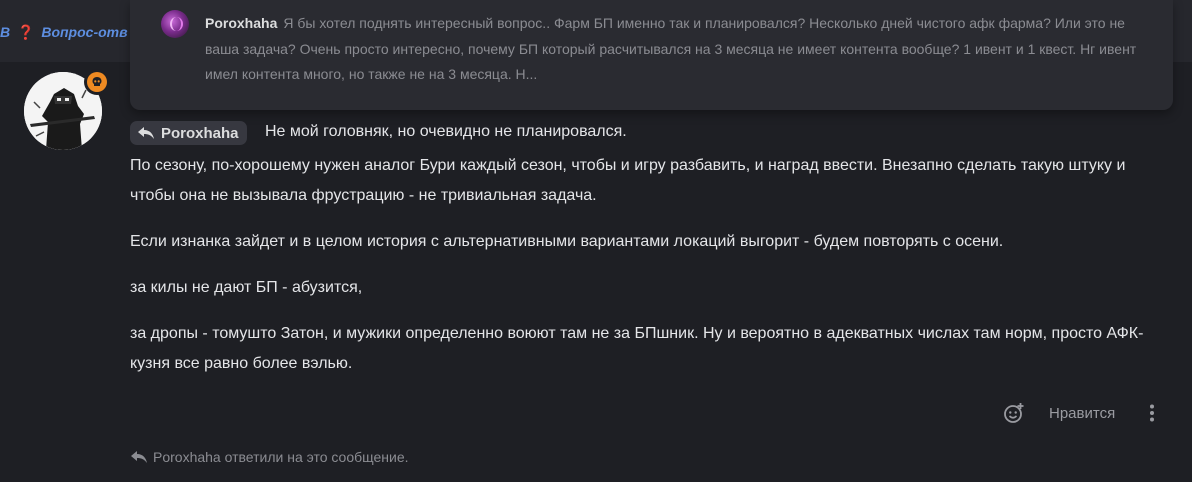 This screenshot has width=1192, height=482. Describe the element at coordinates (84, 32) in the screenshot. I see `breadcrumb-title: Вопрос-отв` at that location.